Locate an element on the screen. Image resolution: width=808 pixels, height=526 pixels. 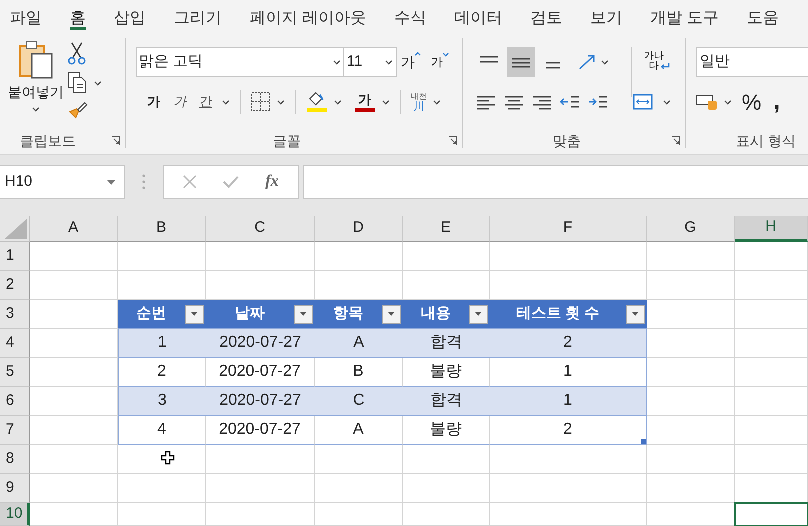
row-header: 3 is located at coordinates (15, 314).